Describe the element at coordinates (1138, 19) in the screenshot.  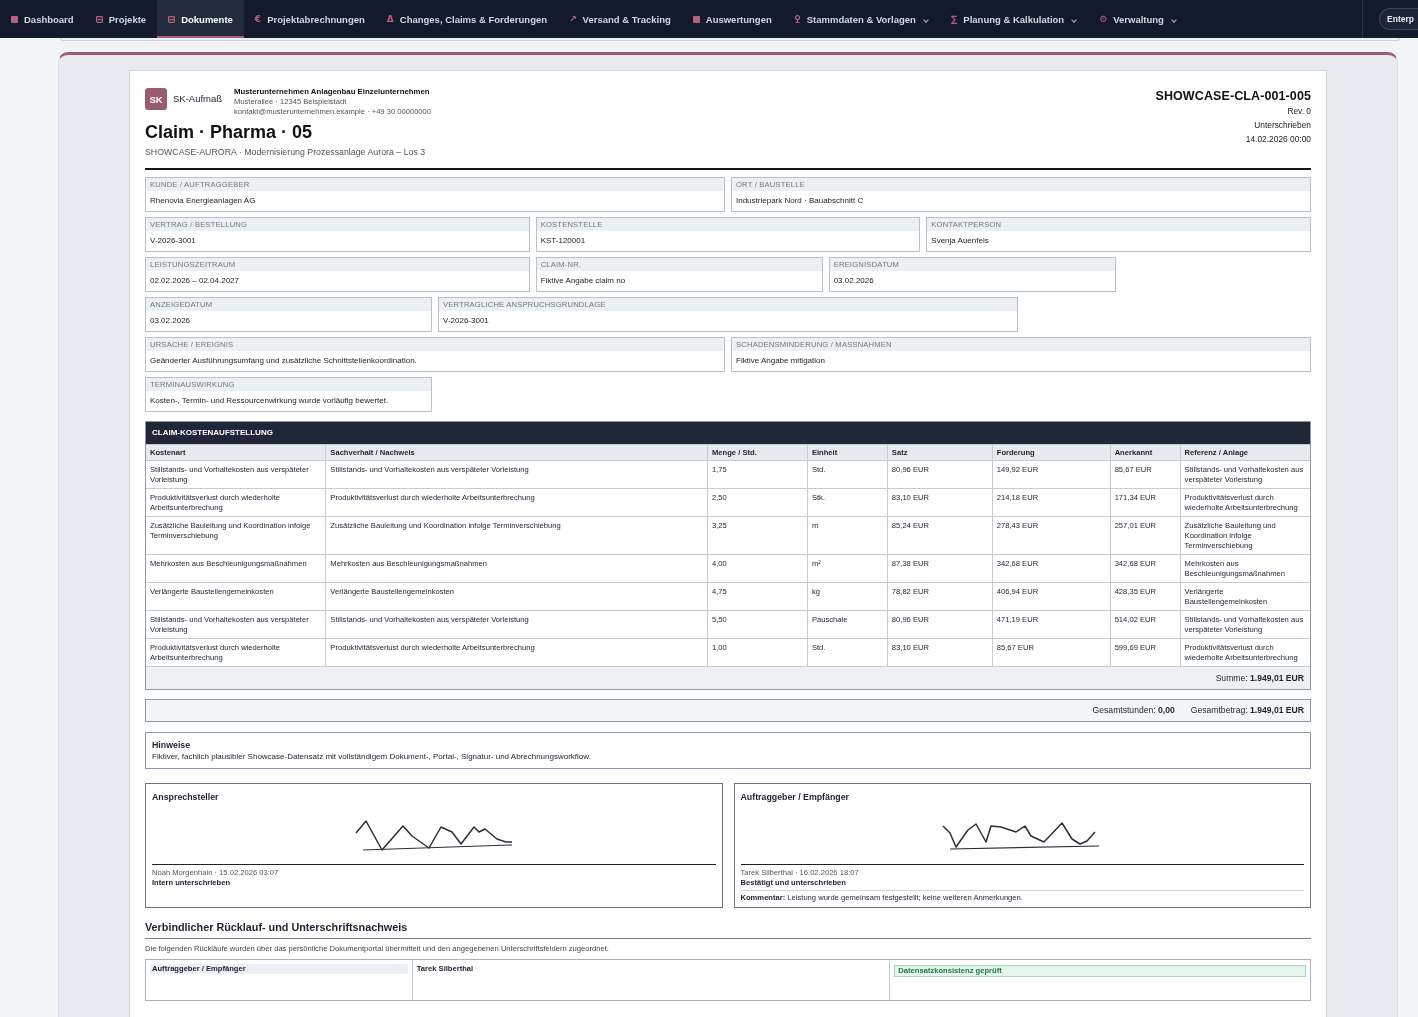
I see `nav-tab: ⚙ Verwaltung` at that location.